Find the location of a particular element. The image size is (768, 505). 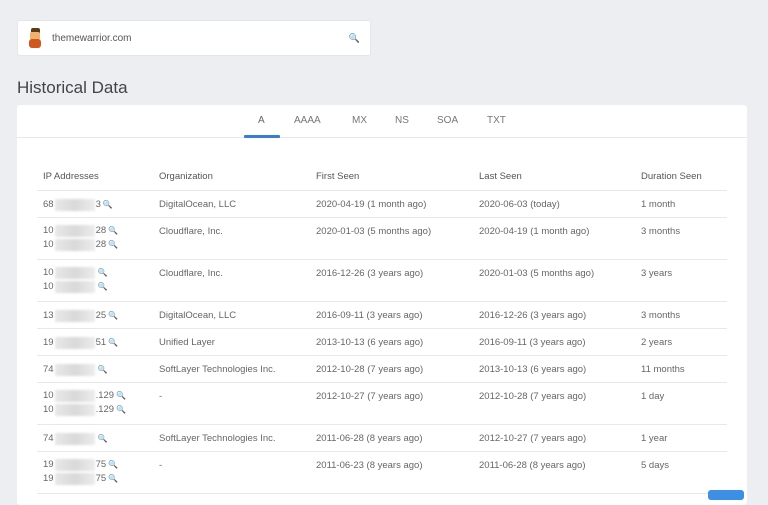

organization: DigitalOcean, LLC is located at coordinates (237, 204).